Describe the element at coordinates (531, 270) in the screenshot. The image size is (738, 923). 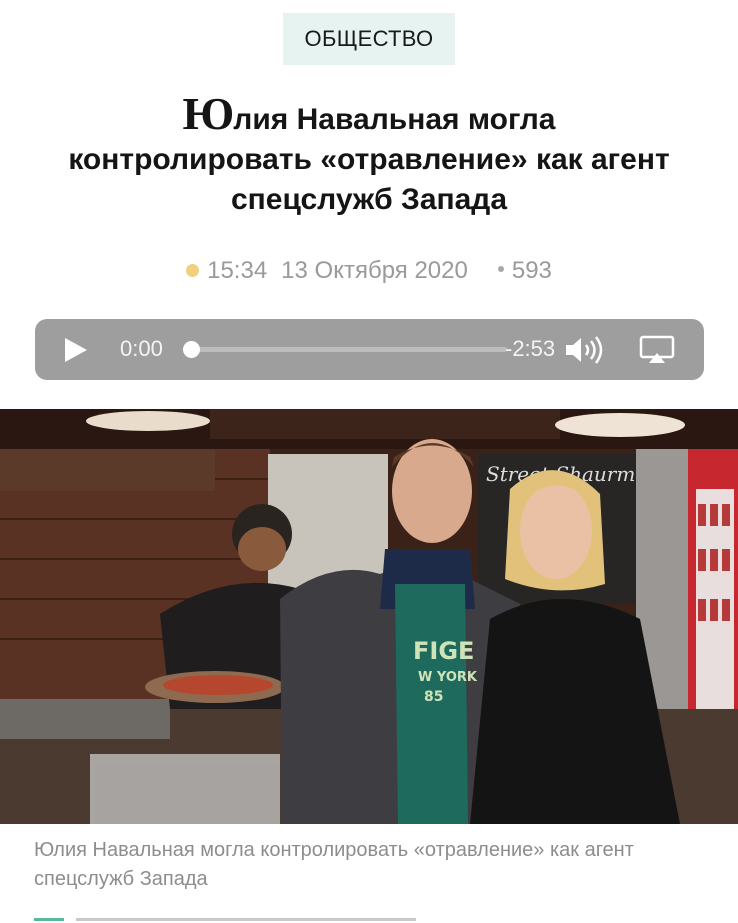
I see `view-count: 593` at that location.